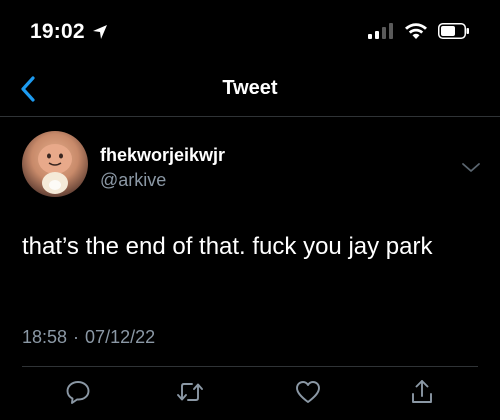 The image size is (500, 420). I want to click on author-name: fhekworjeikwjr, so click(162, 155).